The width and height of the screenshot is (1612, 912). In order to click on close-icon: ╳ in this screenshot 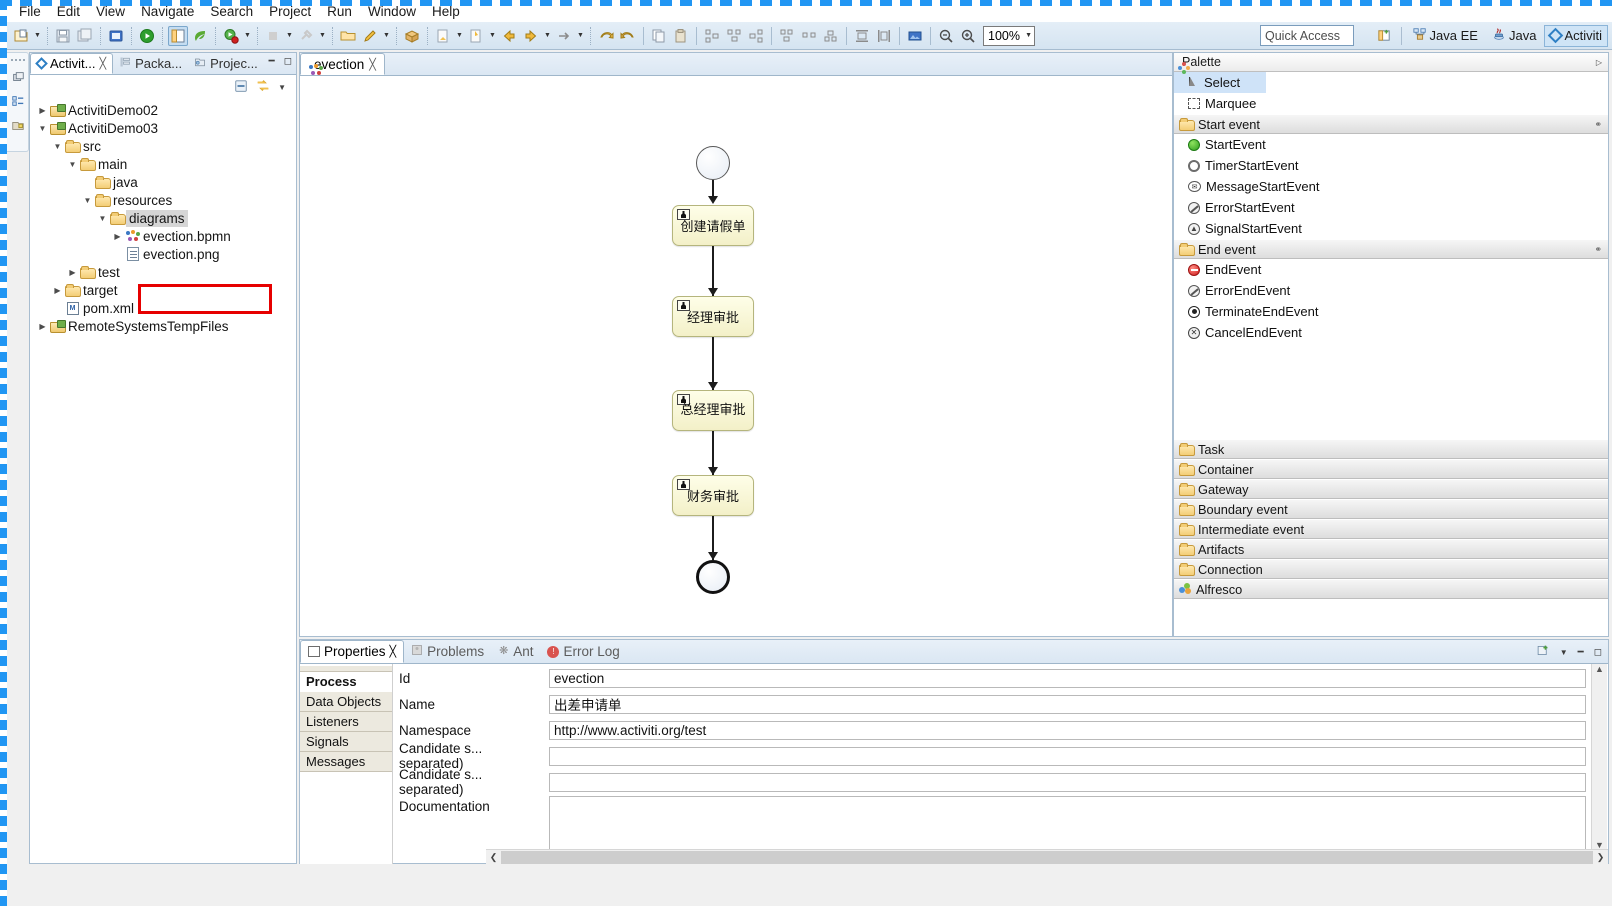, I will do `click(372, 64)`.